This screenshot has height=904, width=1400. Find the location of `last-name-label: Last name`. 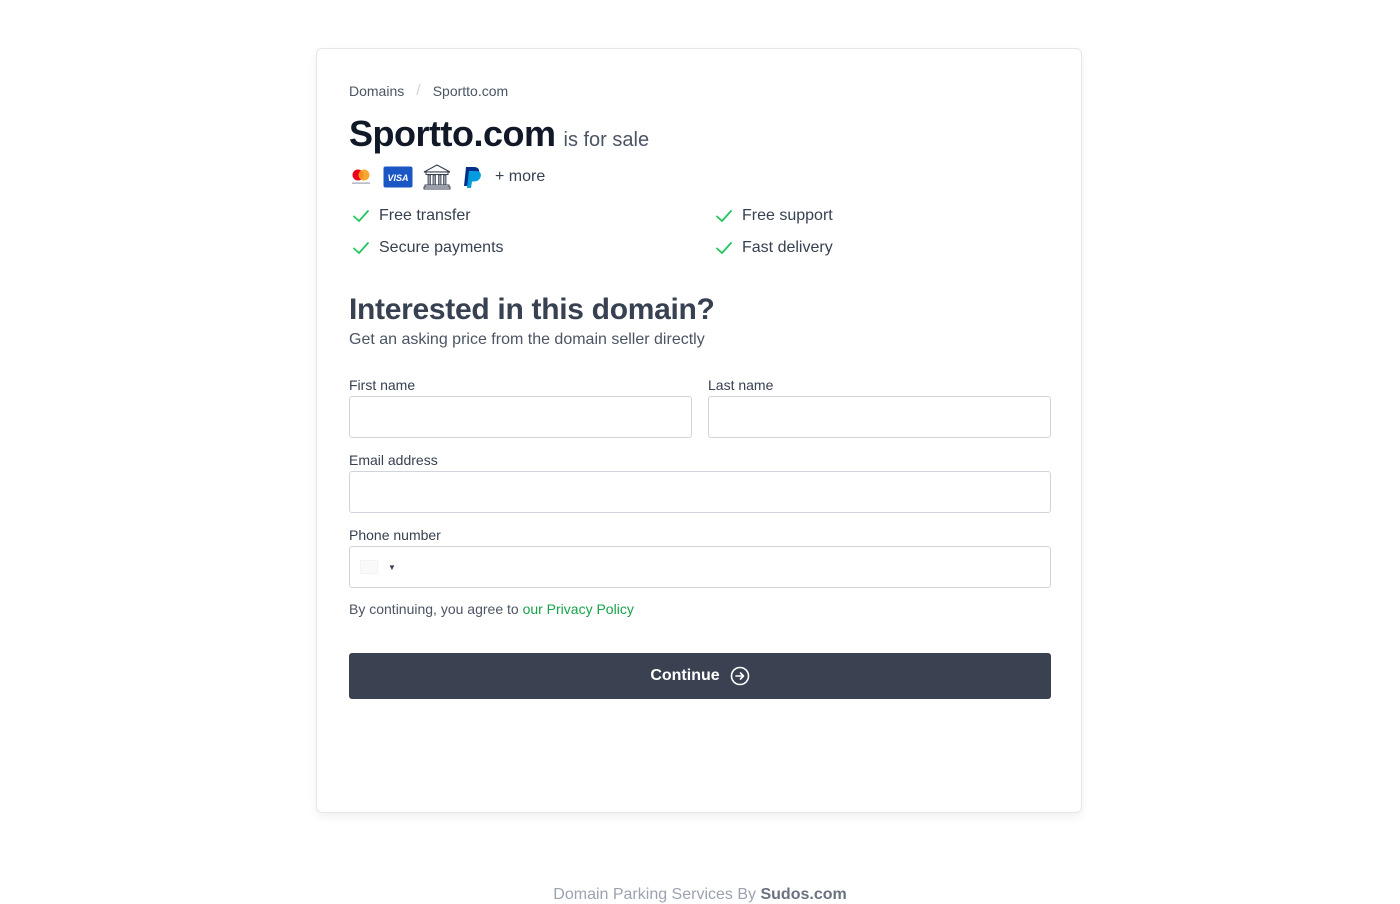

last-name-label: Last name is located at coordinates (741, 385).